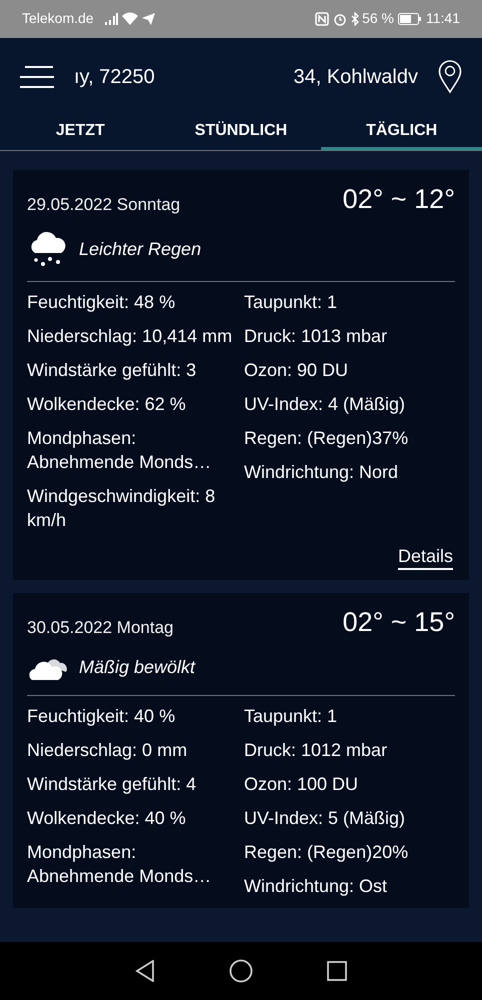 The height and width of the screenshot is (1000, 482). Describe the element at coordinates (355, 19) in the screenshot. I see `bluetooth-icon` at that location.